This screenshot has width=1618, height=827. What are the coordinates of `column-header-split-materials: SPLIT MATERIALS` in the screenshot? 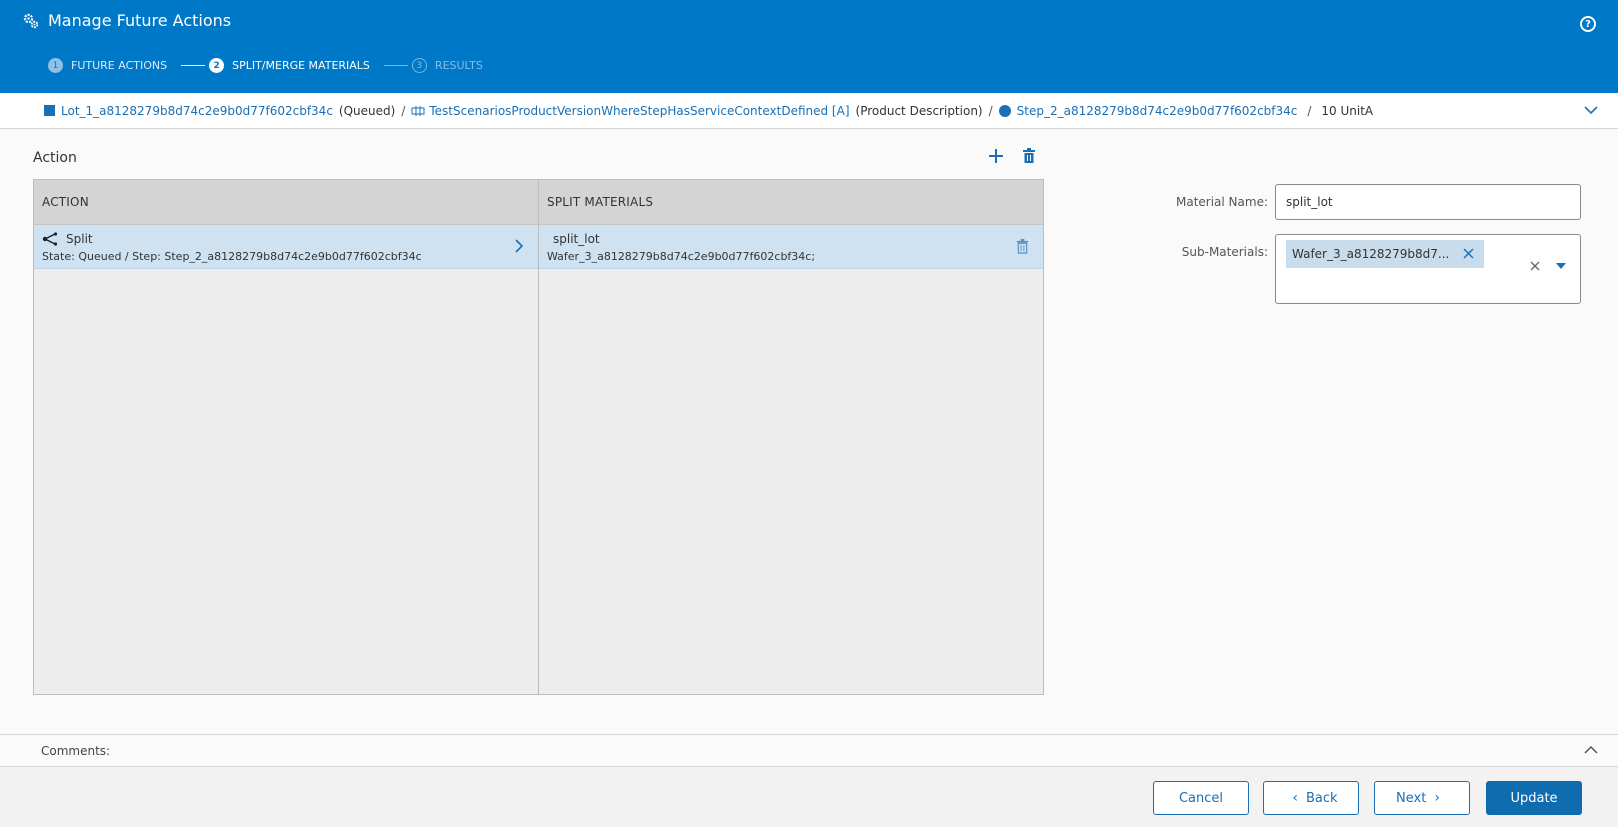 It's located at (791, 202).